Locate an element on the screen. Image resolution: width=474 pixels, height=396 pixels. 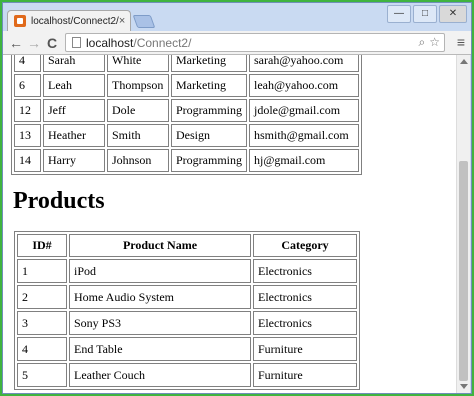
cell-product-name: iPod is located at coordinates (160, 271).